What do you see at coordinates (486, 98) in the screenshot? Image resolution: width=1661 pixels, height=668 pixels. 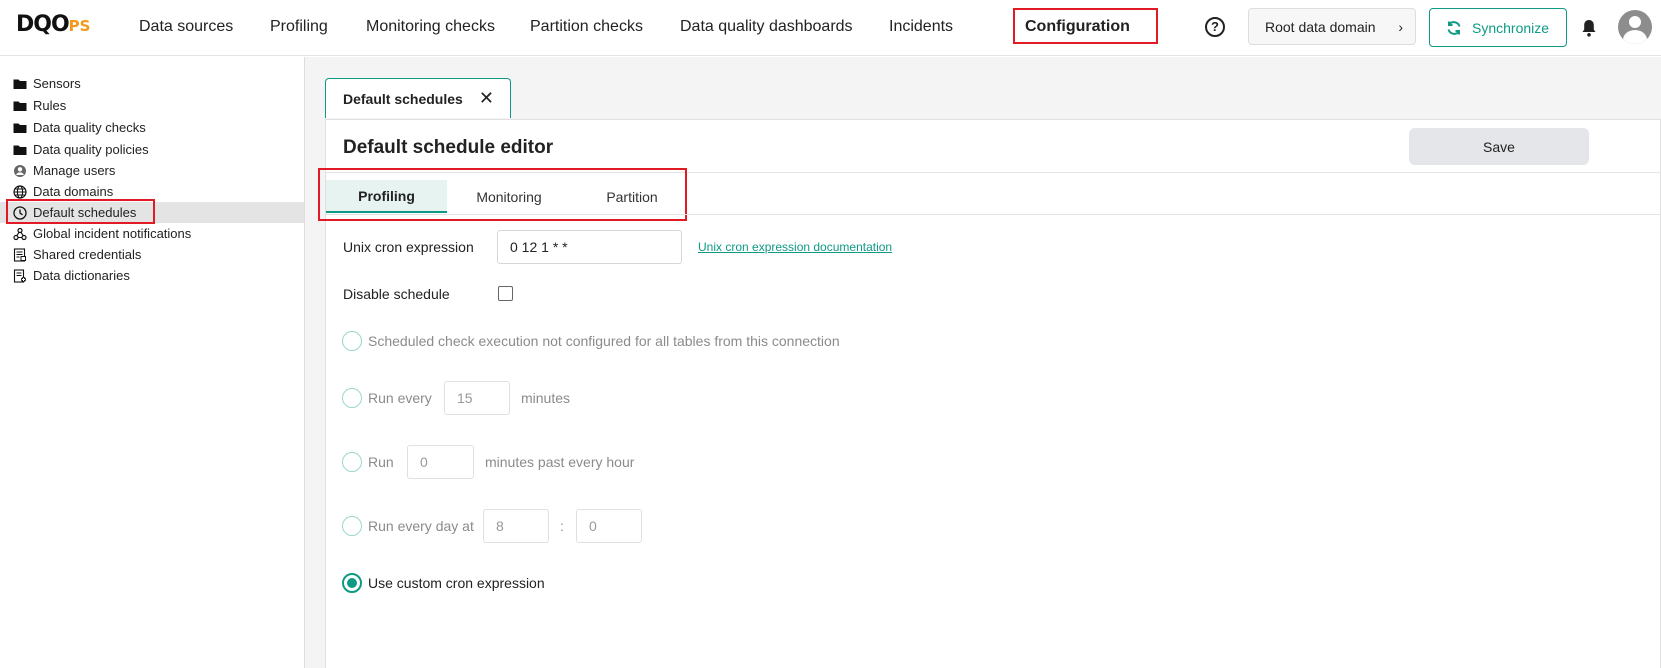 I see `close-icon: ✕` at bounding box center [486, 98].